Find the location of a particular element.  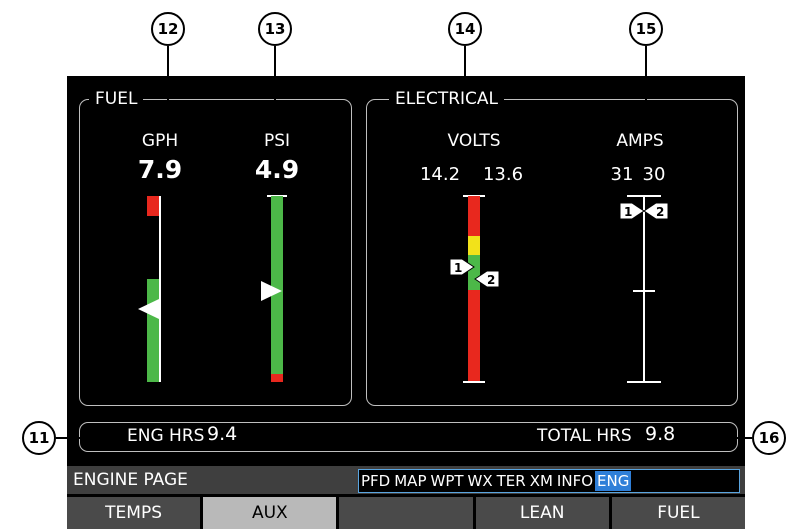

gph-scale-line is located at coordinates (160, 289).